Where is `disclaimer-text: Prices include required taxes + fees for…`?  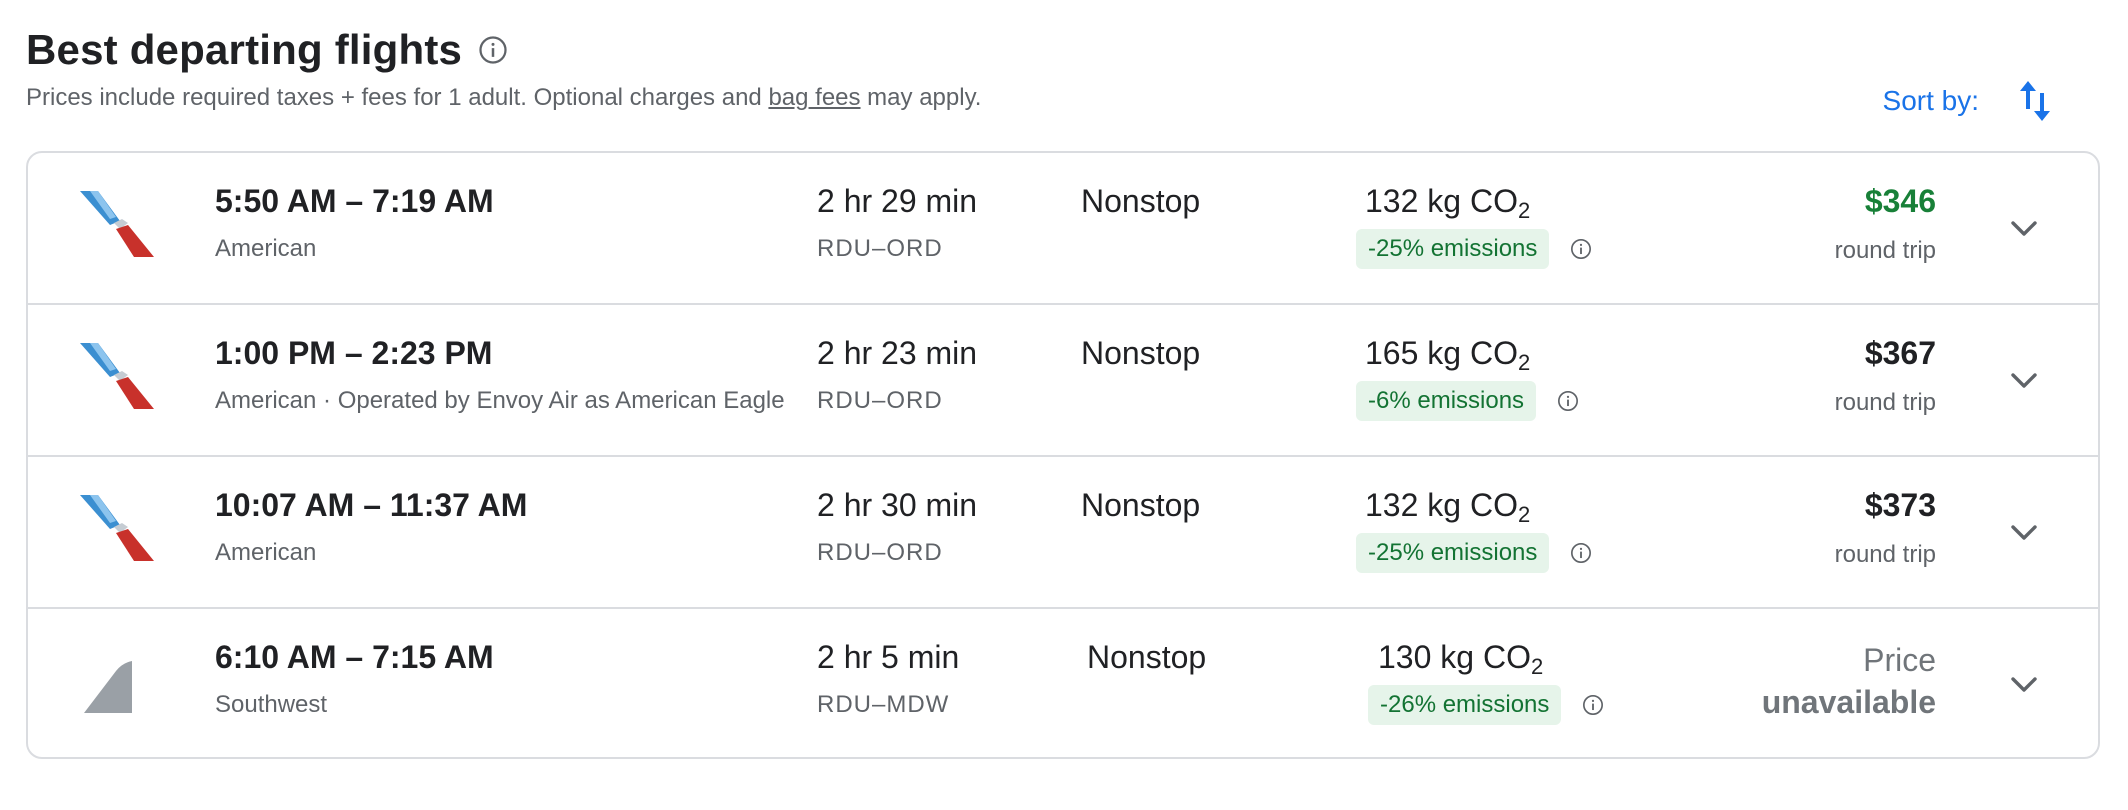
disclaimer-text: Prices include required taxes + fees for… is located at coordinates (397, 97).